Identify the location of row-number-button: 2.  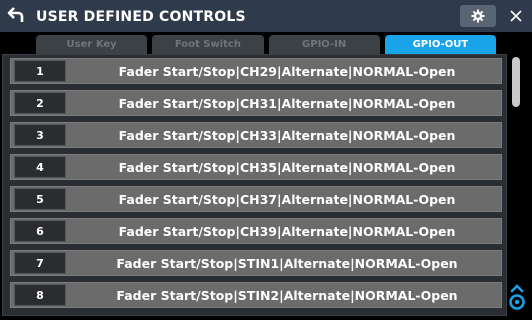
(40, 103).